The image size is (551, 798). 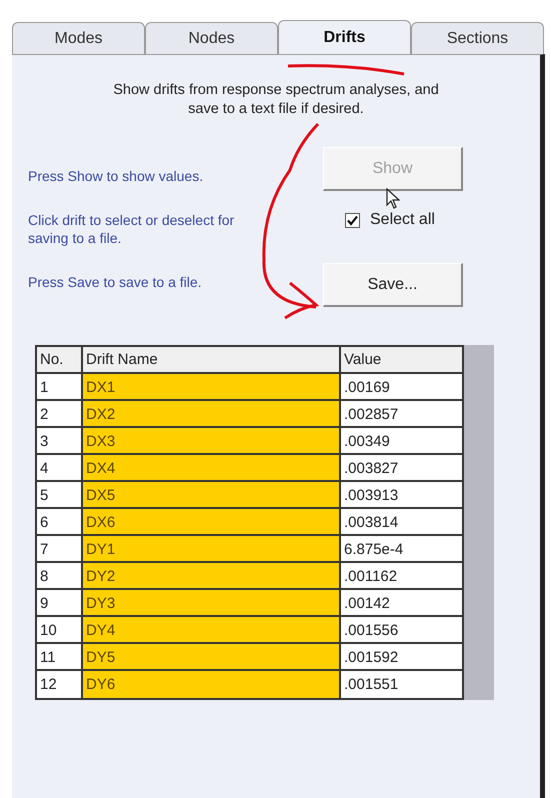 What do you see at coordinates (371, 469) in the screenshot?
I see `table-cell-text: .003827` at bounding box center [371, 469].